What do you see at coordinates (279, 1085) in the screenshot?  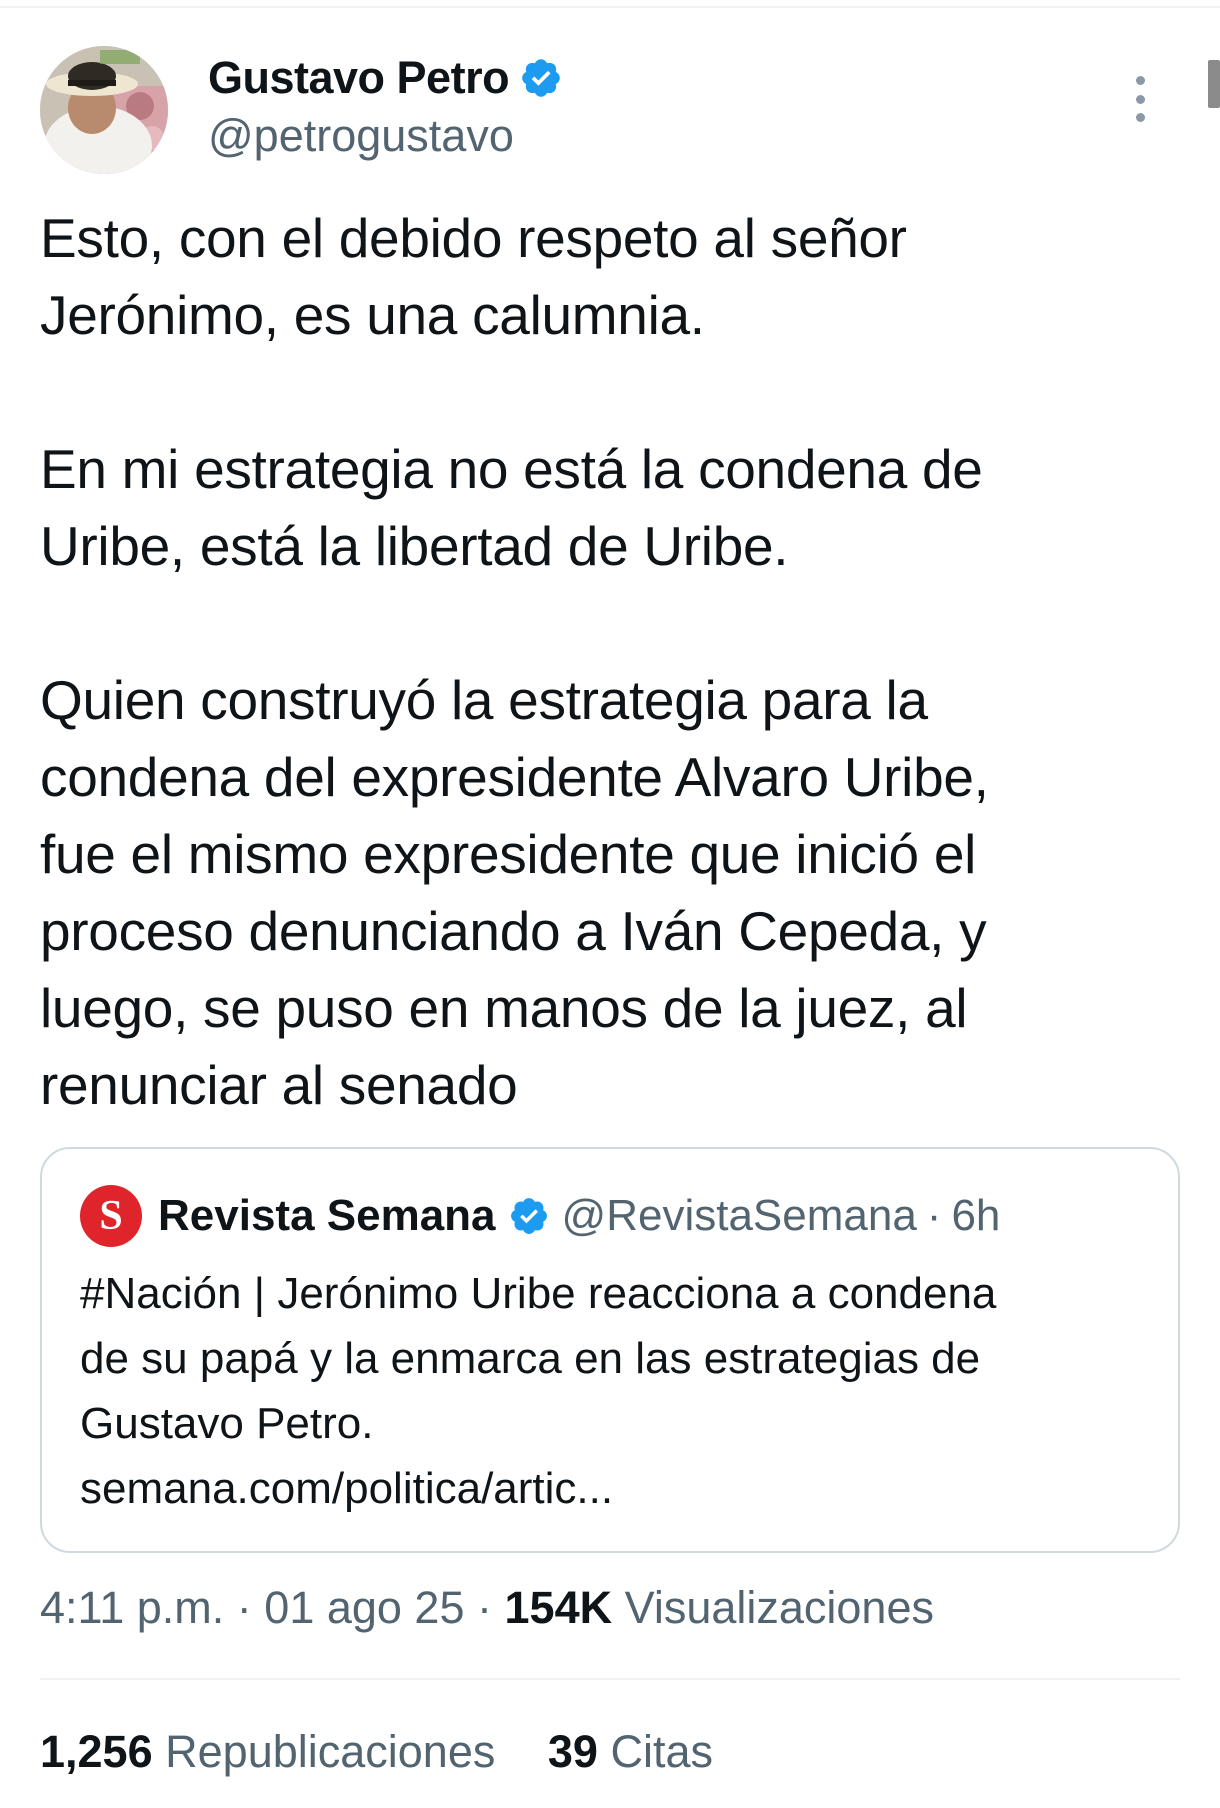 I see `tweet-text-line: renunciar al senado` at bounding box center [279, 1085].